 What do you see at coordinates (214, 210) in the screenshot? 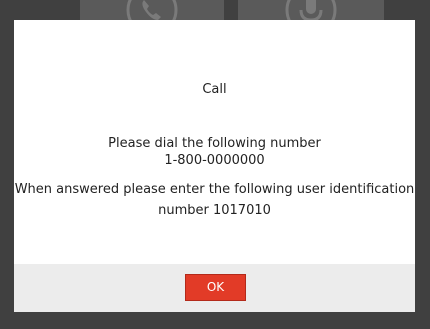
I see `user-id-number: number 1017010` at bounding box center [214, 210].